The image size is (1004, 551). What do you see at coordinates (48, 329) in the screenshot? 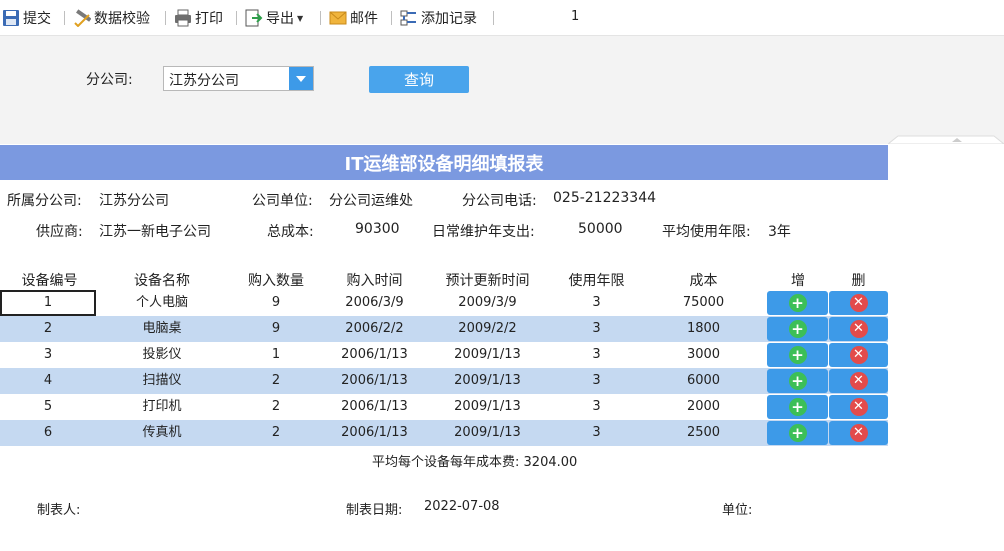
I see `cell-id: 2` at bounding box center [48, 329].